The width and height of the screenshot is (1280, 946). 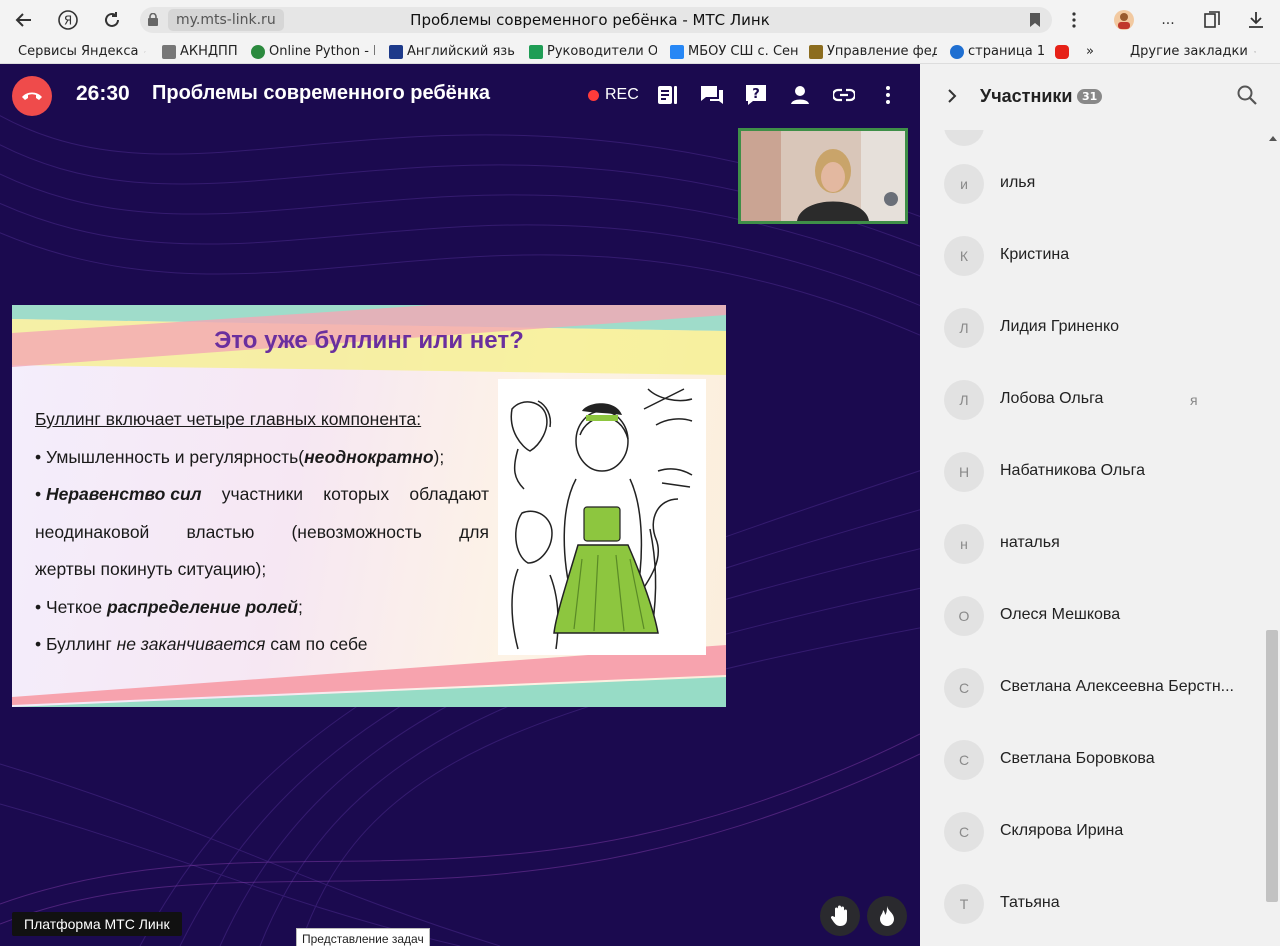 I want to click on bookmark-federal-office: Управление феде, so click(x=873, y=52).